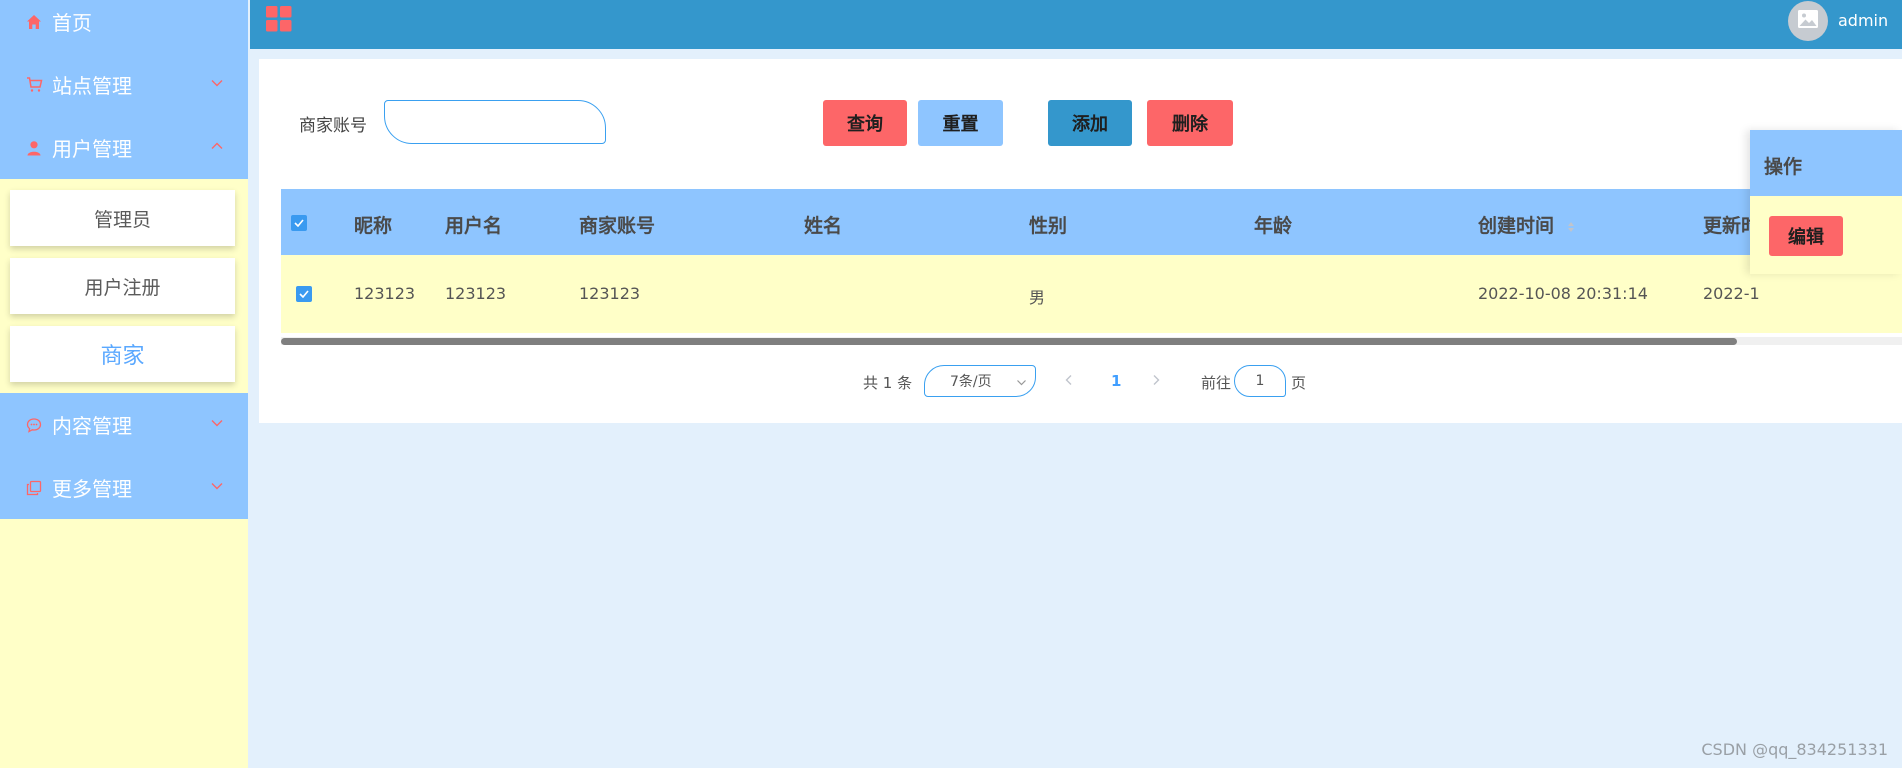 This screenshot has width=1902, height=768. I want to click on cell-nickname: 123123, so click(385, 293).